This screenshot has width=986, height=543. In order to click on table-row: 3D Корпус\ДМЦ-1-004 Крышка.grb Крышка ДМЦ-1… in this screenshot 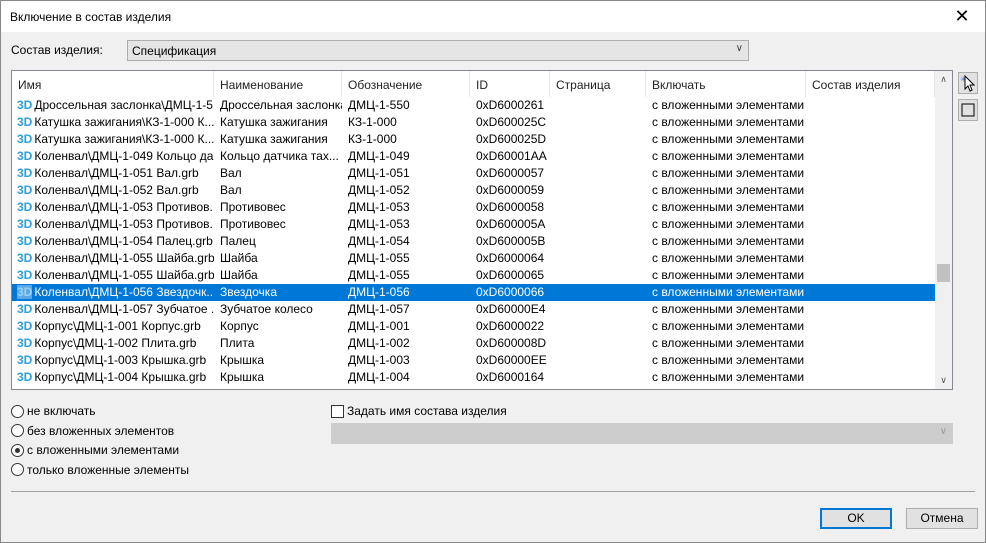, I will do `click(473, 377)`.